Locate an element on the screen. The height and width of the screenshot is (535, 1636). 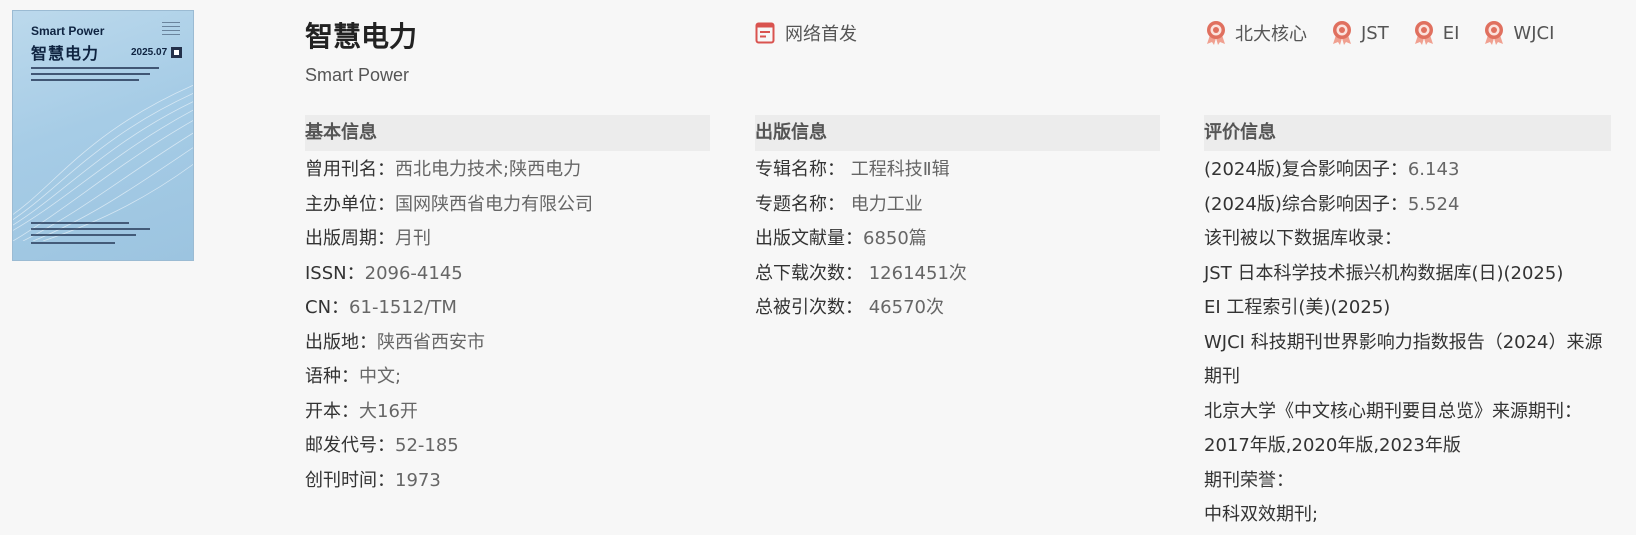
database-item: WJCI 科技期刊世界影响力指数报告（2024）来源期刊 is located at coordinates (1403, 359).